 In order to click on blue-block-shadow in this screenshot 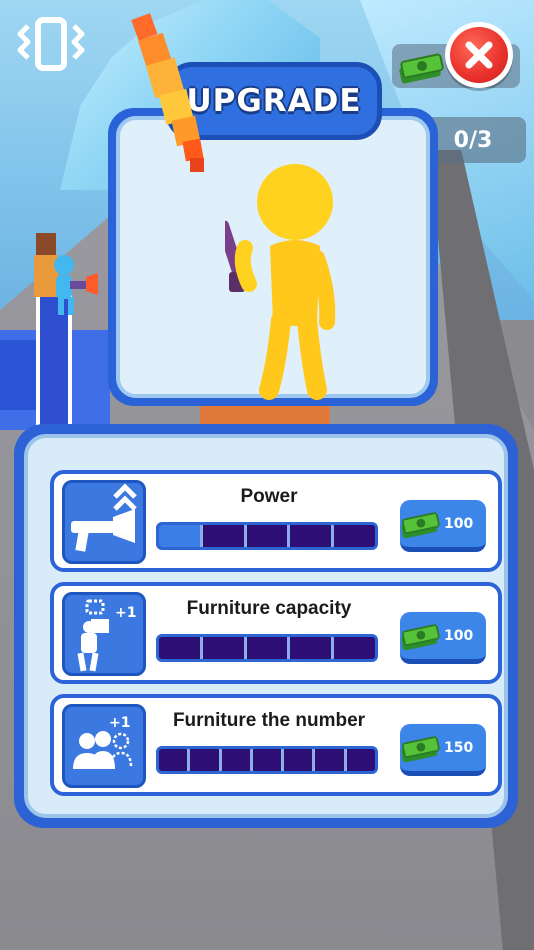, I will do `click(18, 375)`.